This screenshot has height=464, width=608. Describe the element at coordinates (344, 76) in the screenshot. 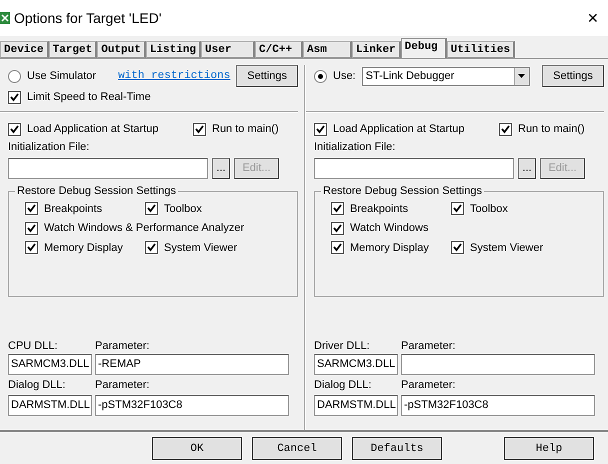

I see `radio-label: Use:` at that location.